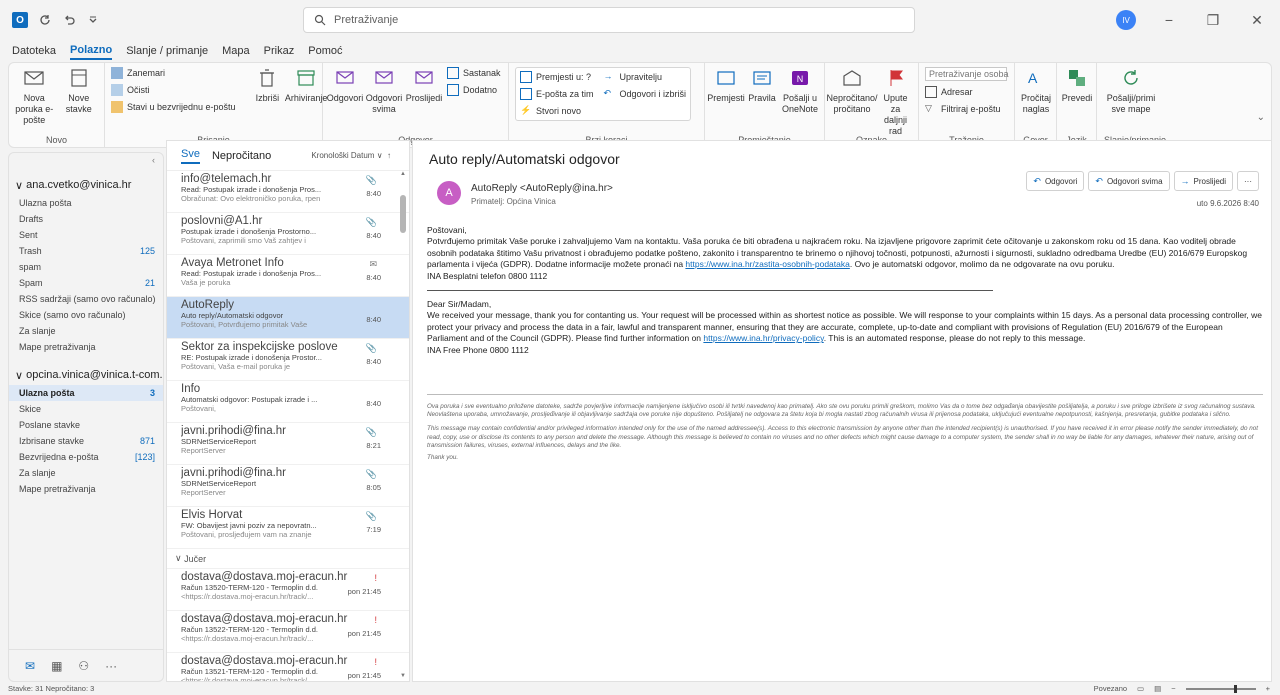 This screenshot has width=1280, height=695. Describe the element at coordinates (557, 77) in the screenshot. I see `quickstep-move-to: Premjesti u: ?` at that location.